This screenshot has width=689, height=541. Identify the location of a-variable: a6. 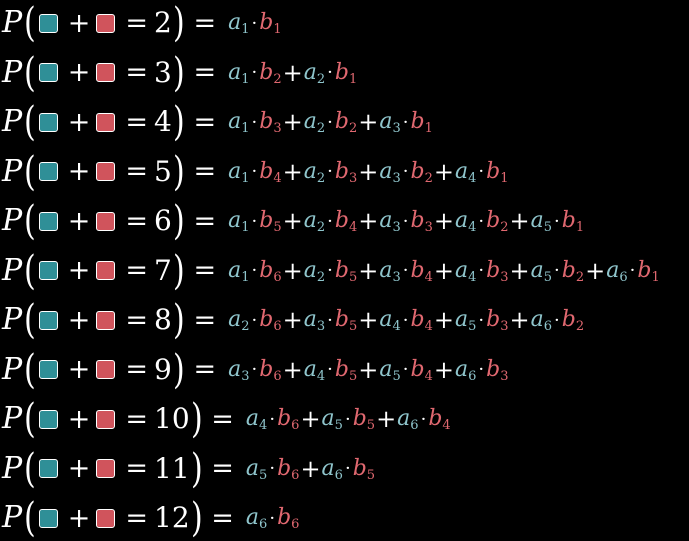
(408, 420).